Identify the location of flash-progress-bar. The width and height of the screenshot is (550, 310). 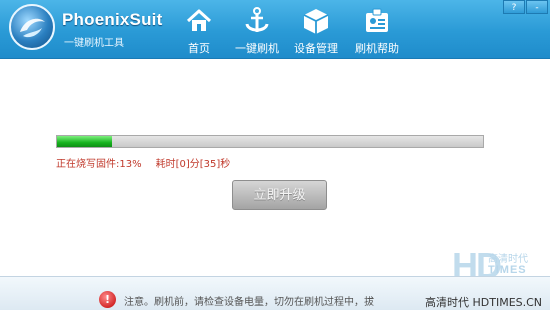
(270, 141).